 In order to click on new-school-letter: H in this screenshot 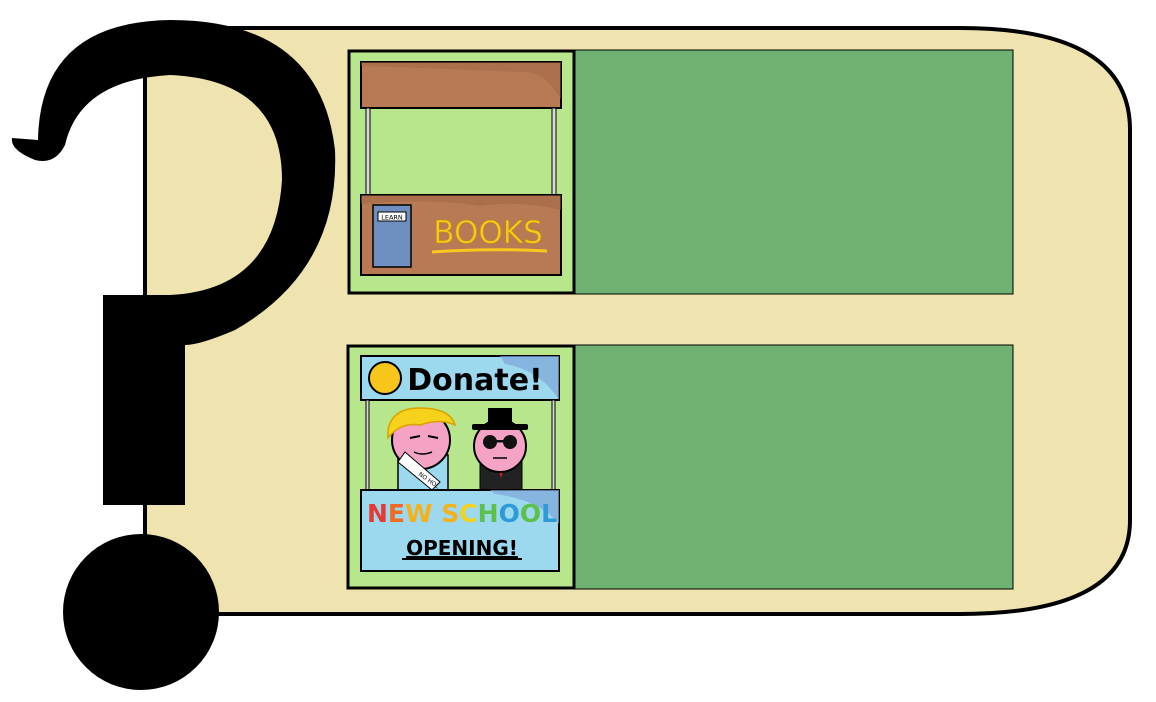, I will do `click(488, 513)`.